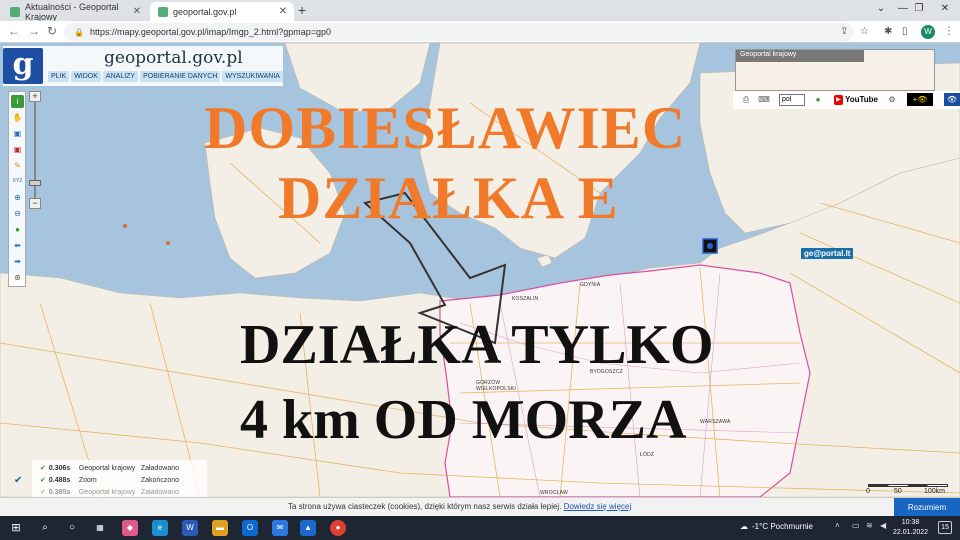 The height and width of the screenshot is (540, 960). Describe the element at coordinates (59, 76) in the screenshot. I see `menu-plik: PLIK` at that location.